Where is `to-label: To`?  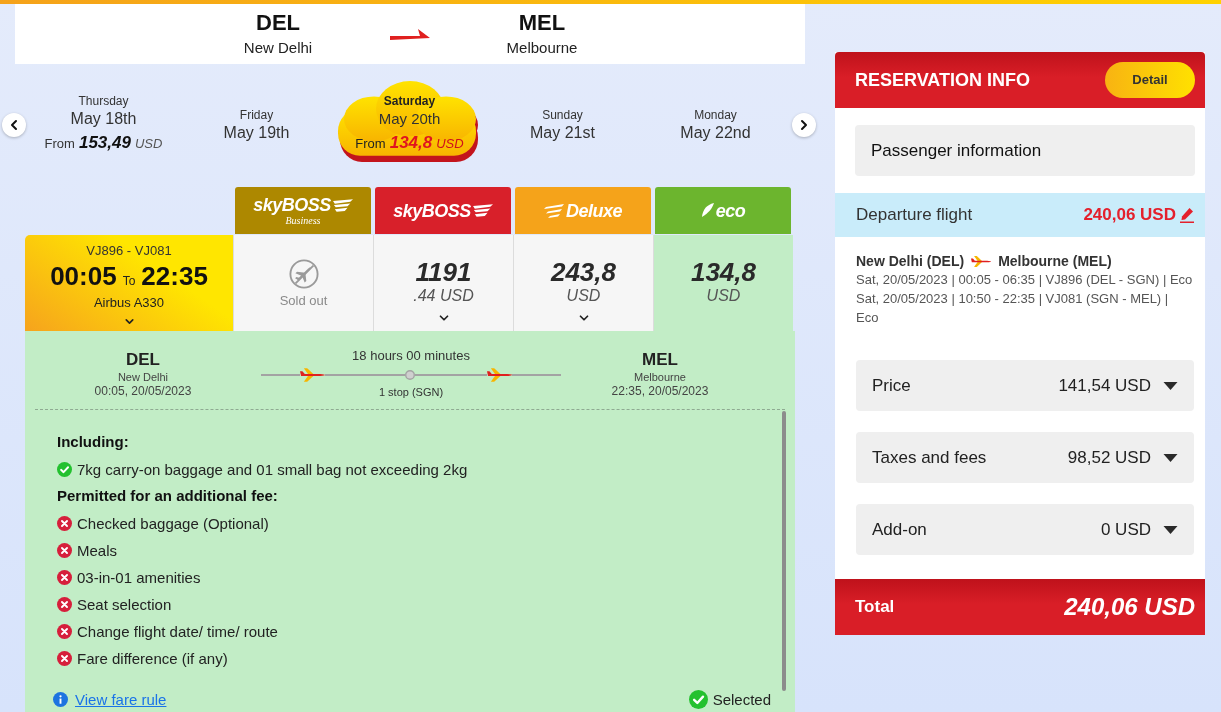 to-label: To is located at coordinates (129, 281).